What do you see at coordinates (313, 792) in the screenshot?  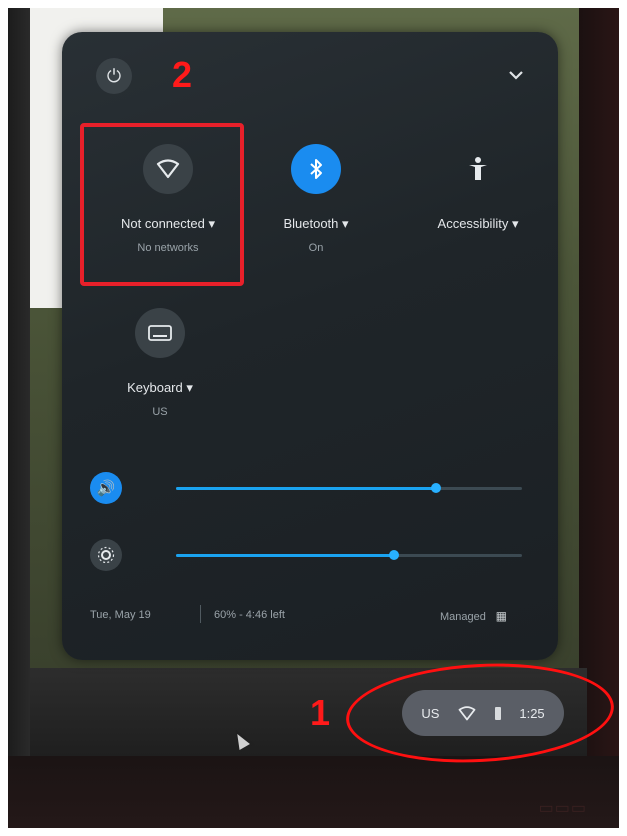 I see `monitor-bottom-bezel` at bounding box center [313, 792].